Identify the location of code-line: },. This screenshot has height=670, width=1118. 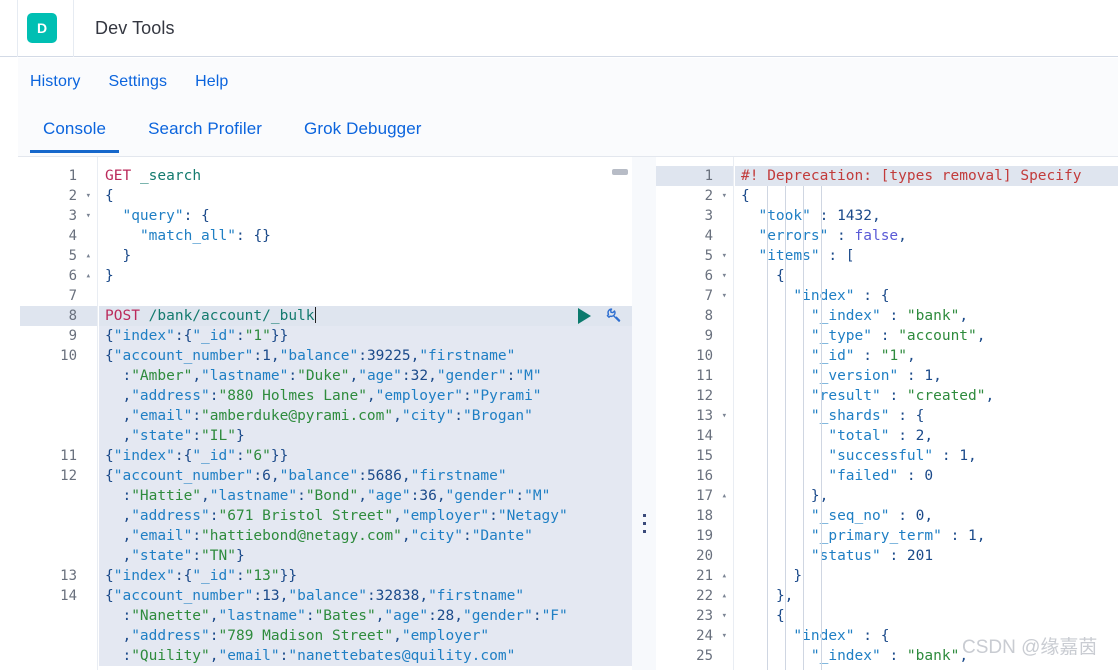
(926, 496).